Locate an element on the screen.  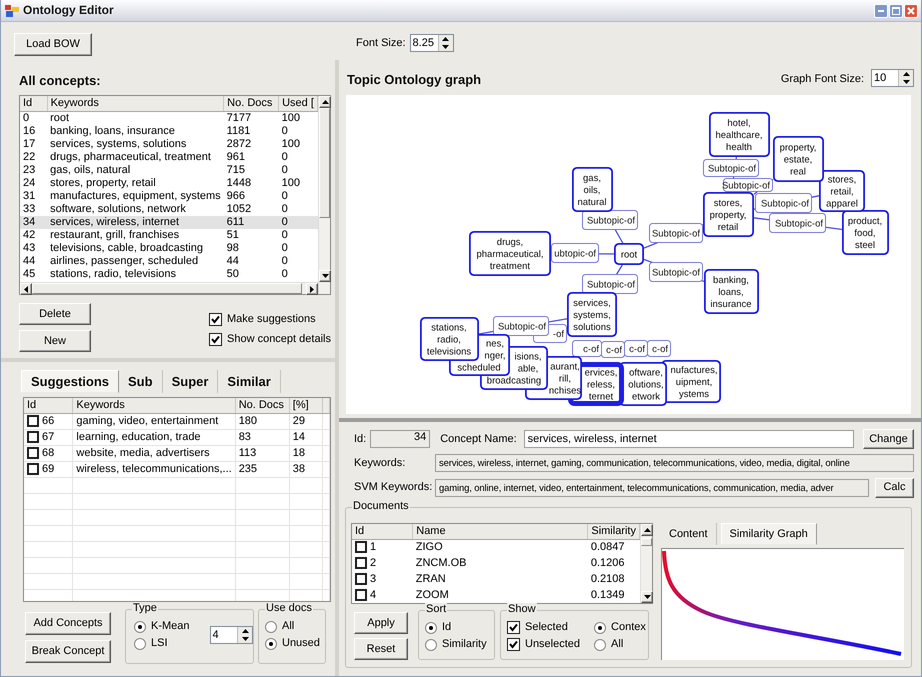
concept-row: 45 stations, radio, televisions 50 0 is located at coordinates (169, 274).